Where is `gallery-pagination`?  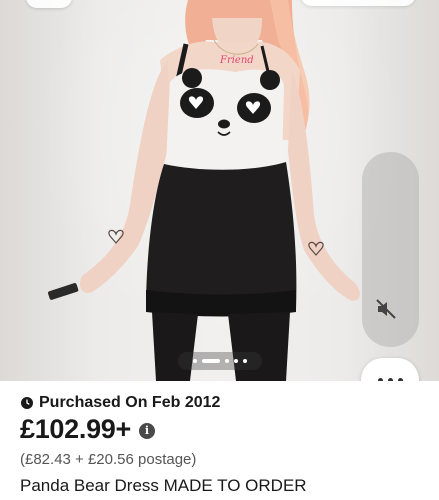
gallery-pagination is located at coordinates (220, 361).